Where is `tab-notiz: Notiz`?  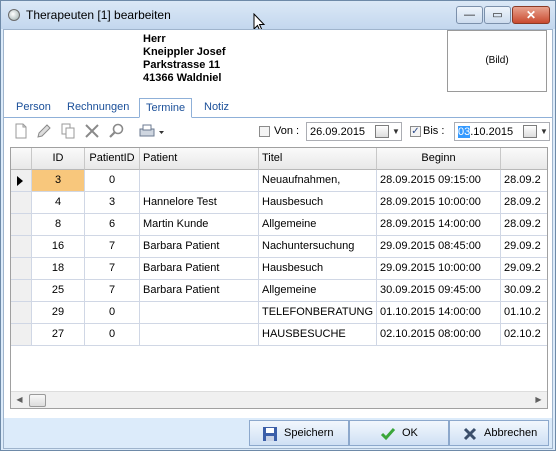
tab-notiz: Notiz is located at coordinates (216, 109).